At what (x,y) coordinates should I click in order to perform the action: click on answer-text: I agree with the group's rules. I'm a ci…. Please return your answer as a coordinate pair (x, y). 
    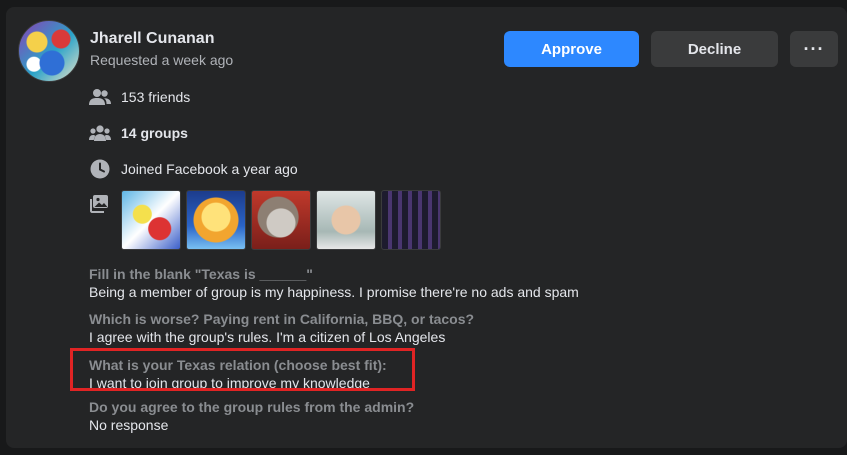
    Looking at the image, I should click on (267, 337).